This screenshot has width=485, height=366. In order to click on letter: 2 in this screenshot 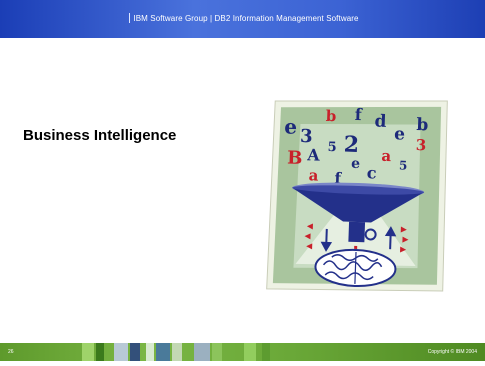, I will do `click(351, 144)`.